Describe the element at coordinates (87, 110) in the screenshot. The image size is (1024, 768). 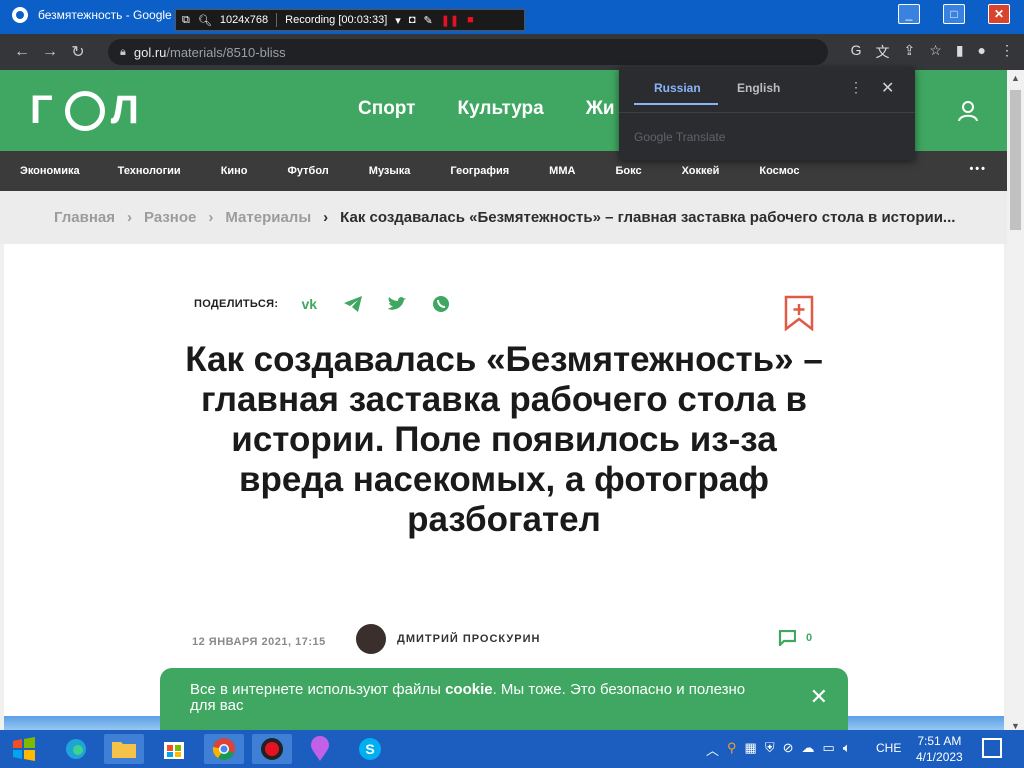
I see `site-logo: ГЛ` at that location.